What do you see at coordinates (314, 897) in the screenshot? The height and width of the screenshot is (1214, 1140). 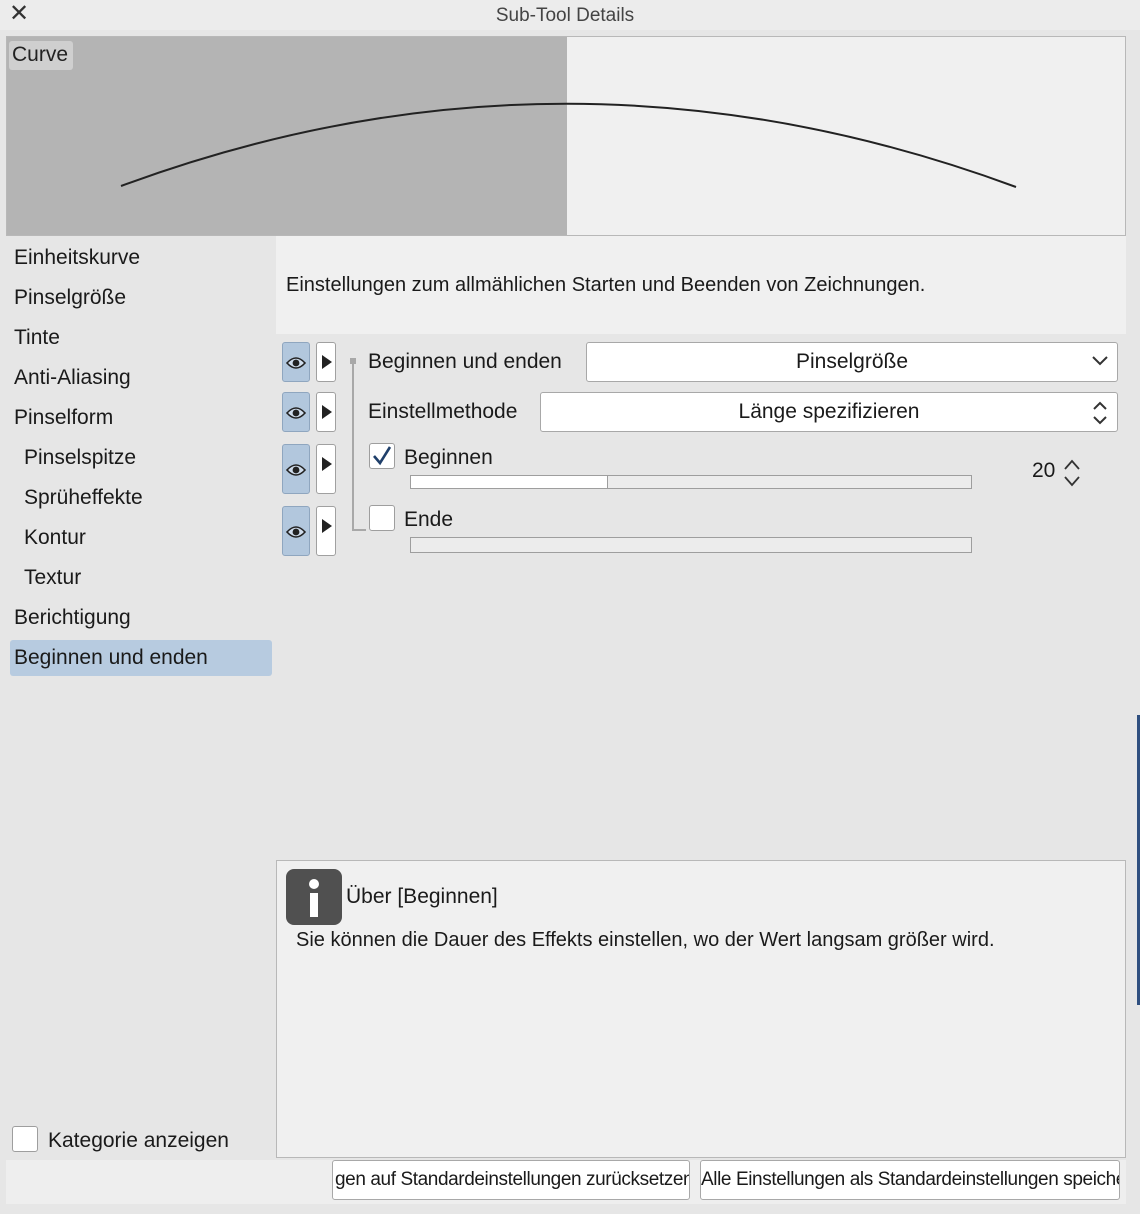 I see `info-icon` at bounding box center [314, 897].